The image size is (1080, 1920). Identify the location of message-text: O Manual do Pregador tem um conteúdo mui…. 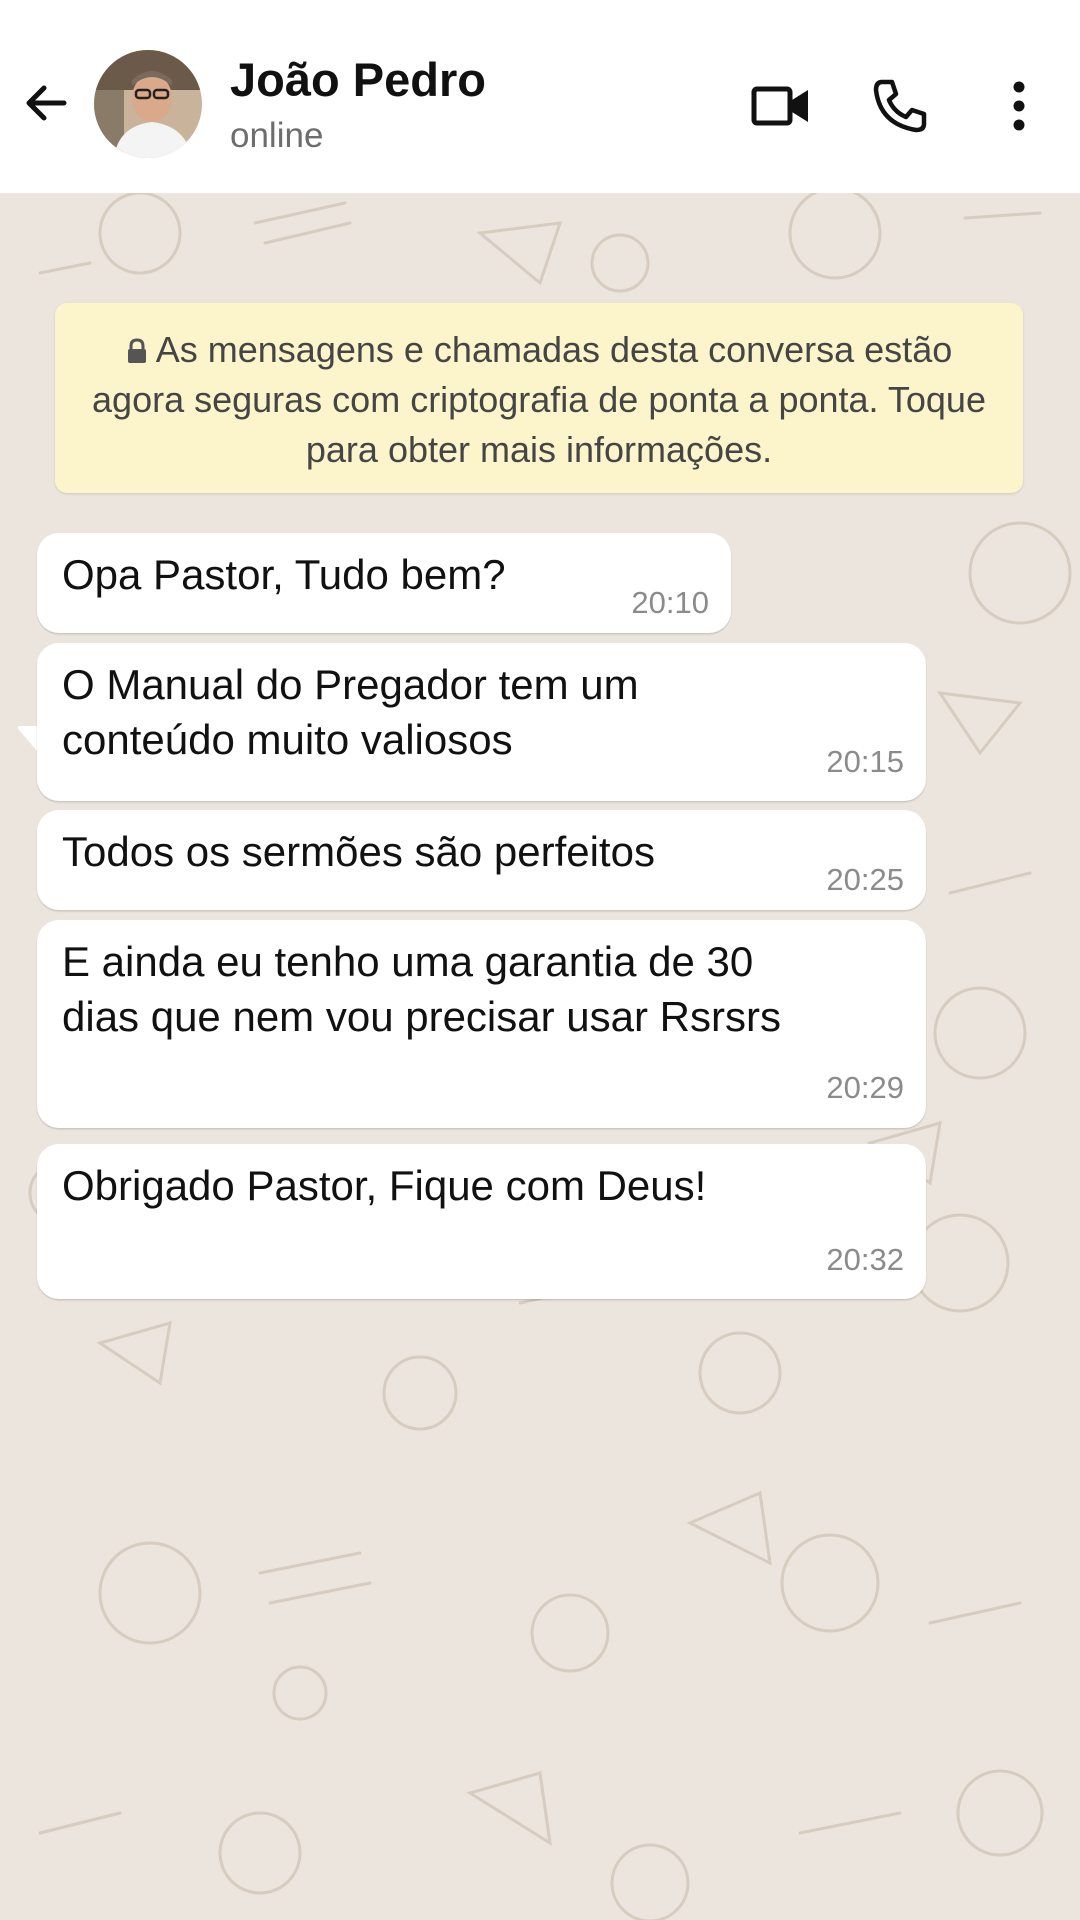
(350, 712).